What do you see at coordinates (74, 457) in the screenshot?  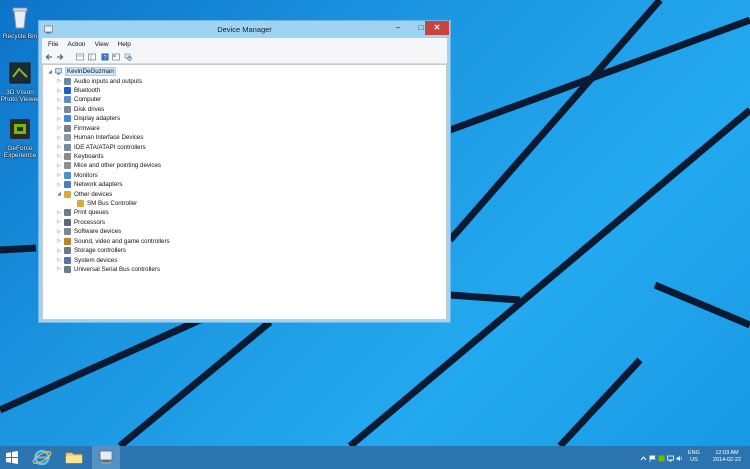 I see `taskbar-file-explorer` at bounding box center [74, 457].